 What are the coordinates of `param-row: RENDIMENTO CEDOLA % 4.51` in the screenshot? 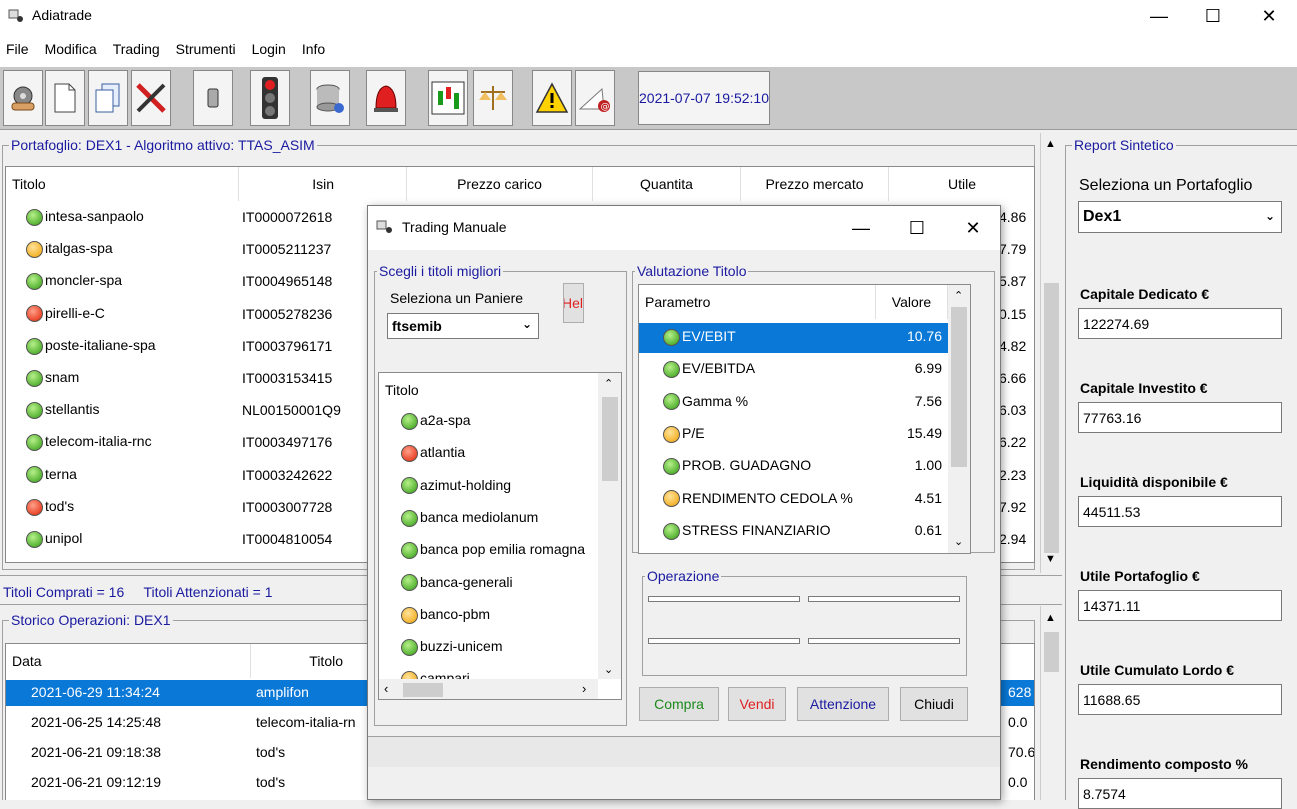 It's located at (793, 500).